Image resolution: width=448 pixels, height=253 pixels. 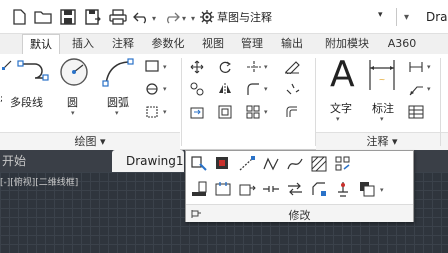 I want to click on rotate-icon, so click(x=225, y=67).